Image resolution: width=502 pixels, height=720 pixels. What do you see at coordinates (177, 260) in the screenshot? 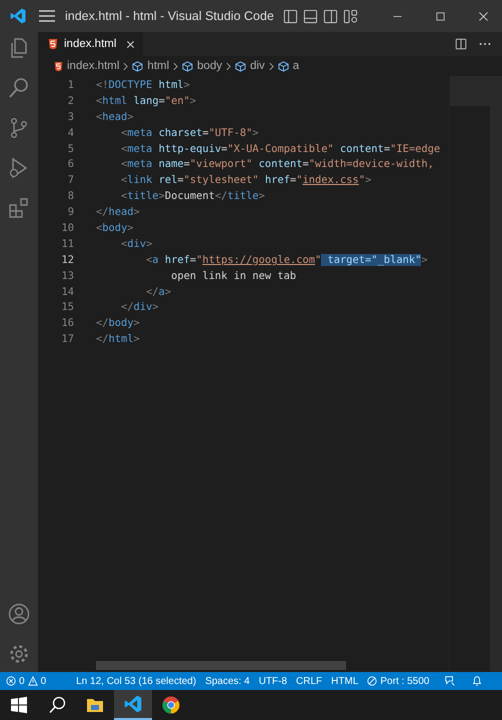
I see `code-attribute: href` at bounding box center [177, 260].